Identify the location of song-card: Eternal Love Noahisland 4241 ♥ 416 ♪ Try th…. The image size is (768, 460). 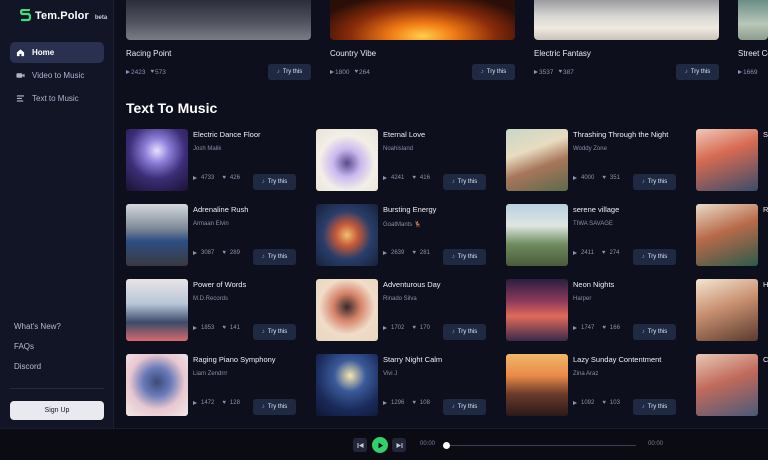
(406, 160).